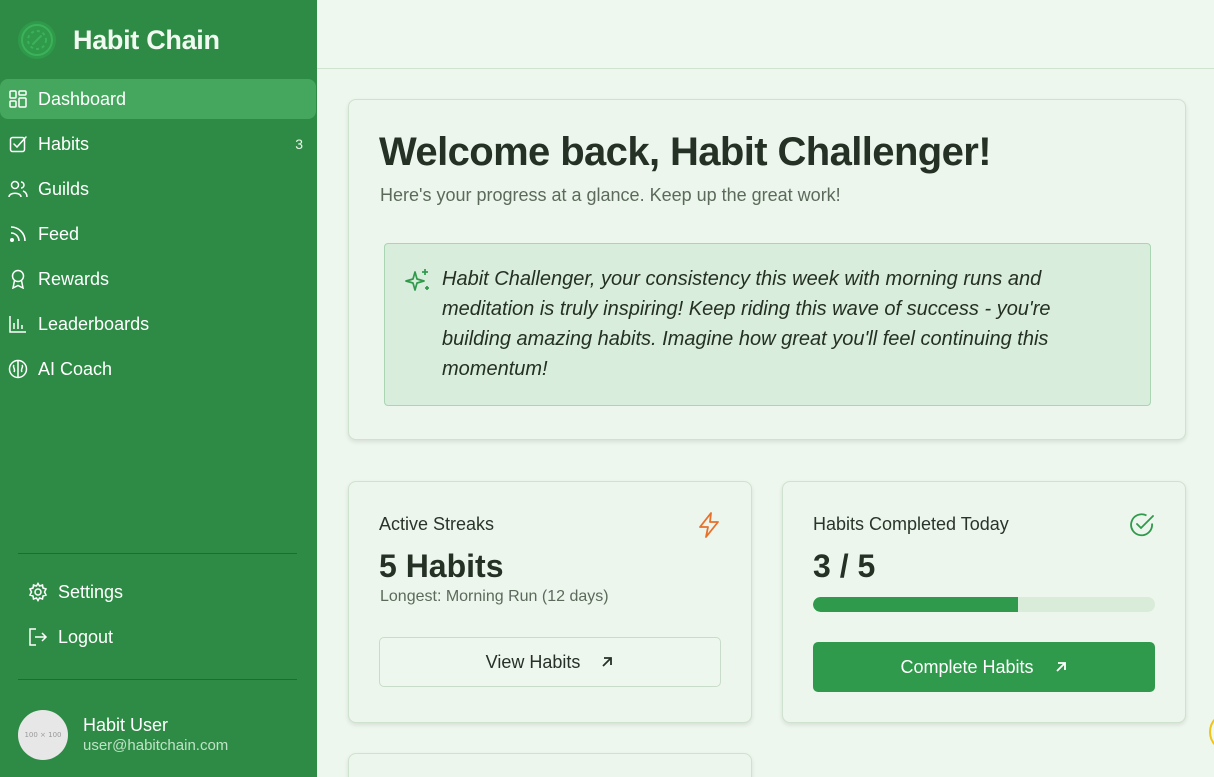 Image resolution: width=1214 pixels, height=777 pixels. What do you see at coordinates (158, 369) in the screenshot?
I see `sidebar-item-ai-coach: AI Coach` at bounding box center [158, 369].